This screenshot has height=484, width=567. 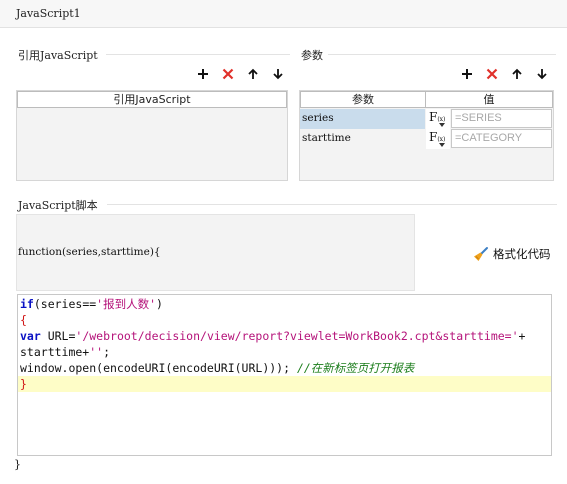 I want to click on title-bar: JavaScript1, so click(x=283, y=14).